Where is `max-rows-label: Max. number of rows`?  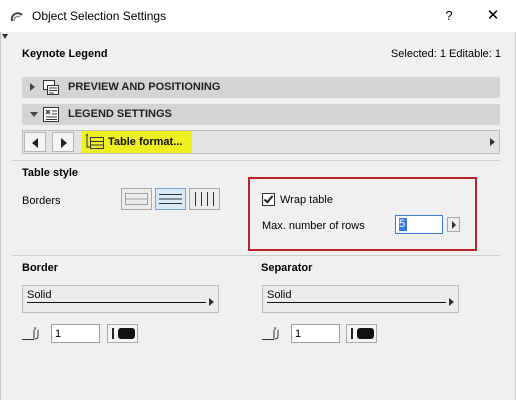 max-rows-label: Max. number of rows is located at coordinates (313, 226).